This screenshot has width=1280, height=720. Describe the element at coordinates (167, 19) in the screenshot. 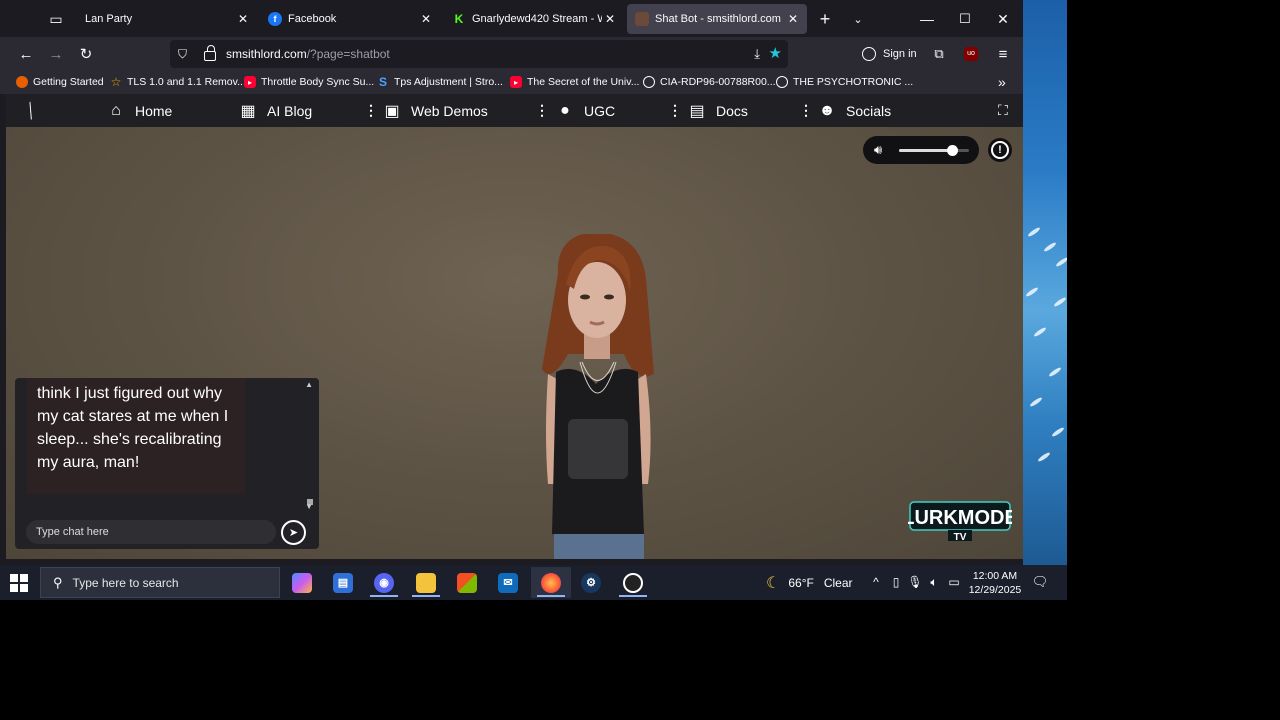

I see `tab-lan-party: Lan Party ✕` at that location.